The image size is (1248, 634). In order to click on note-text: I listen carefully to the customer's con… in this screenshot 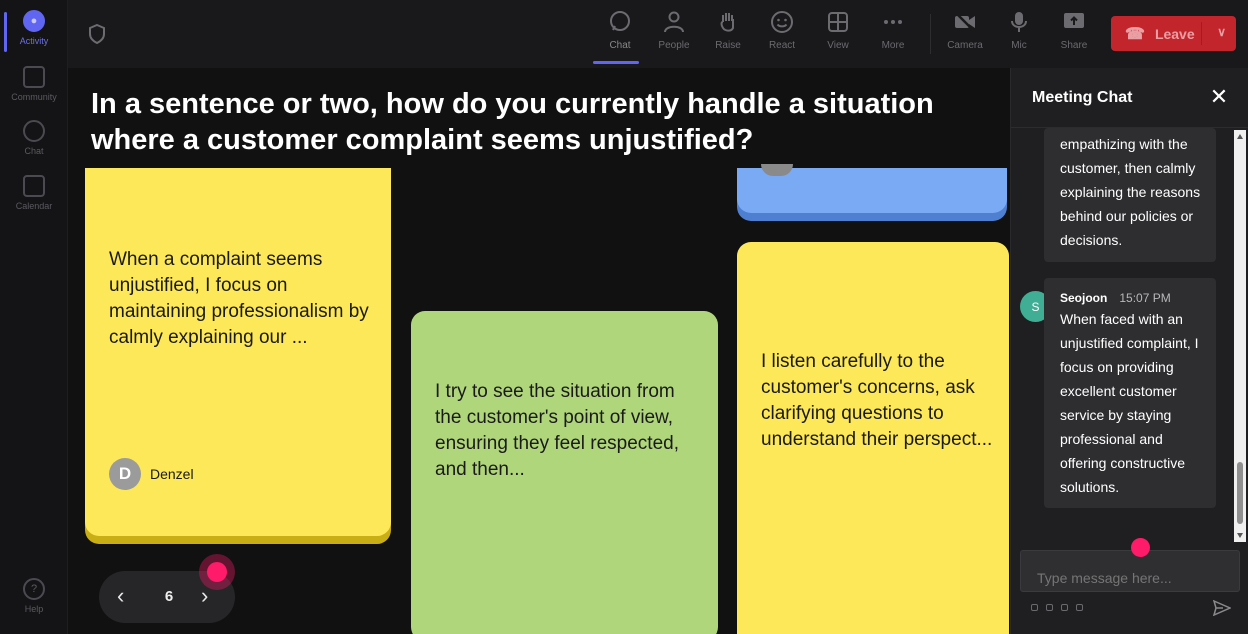, I will do `click(877, 400)`.